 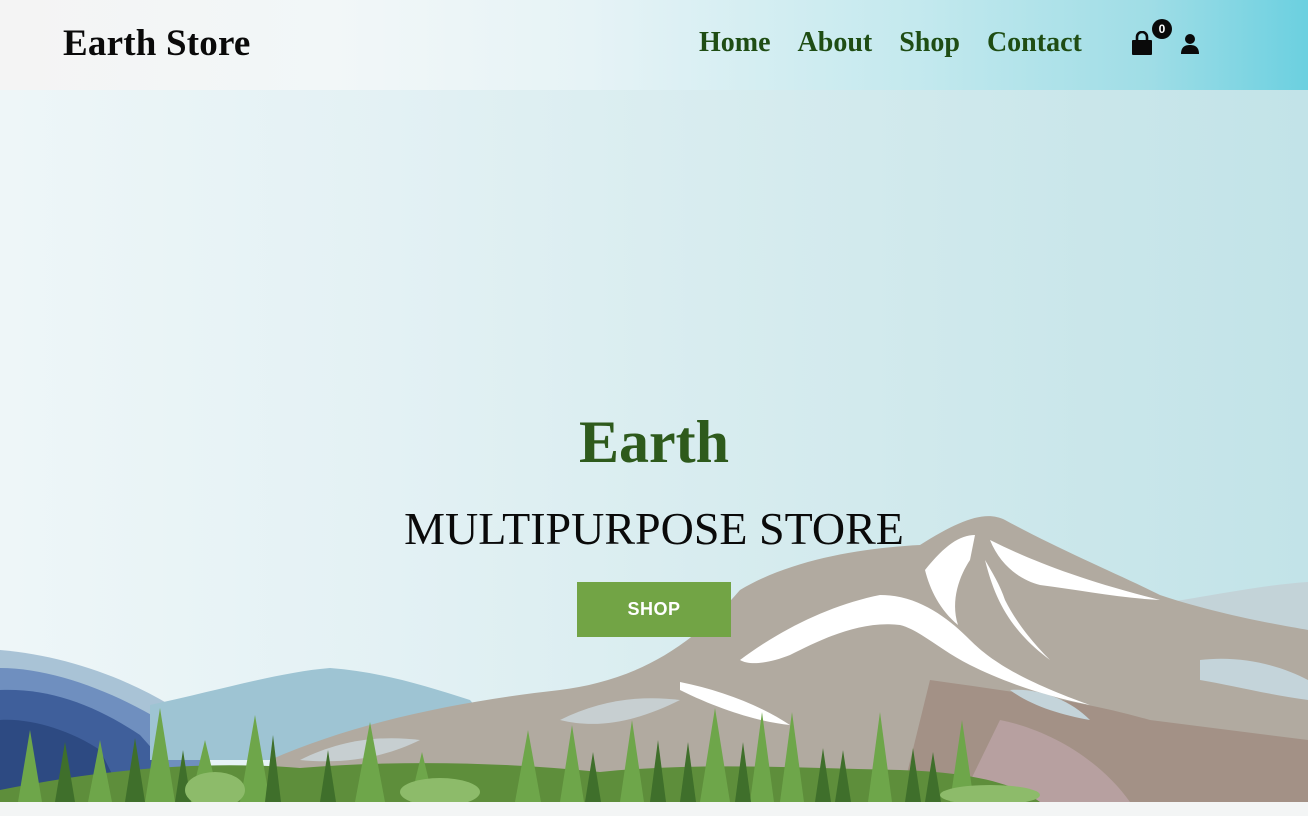 I want to click on shop-button: SHOP, so click(x=654, y=609).